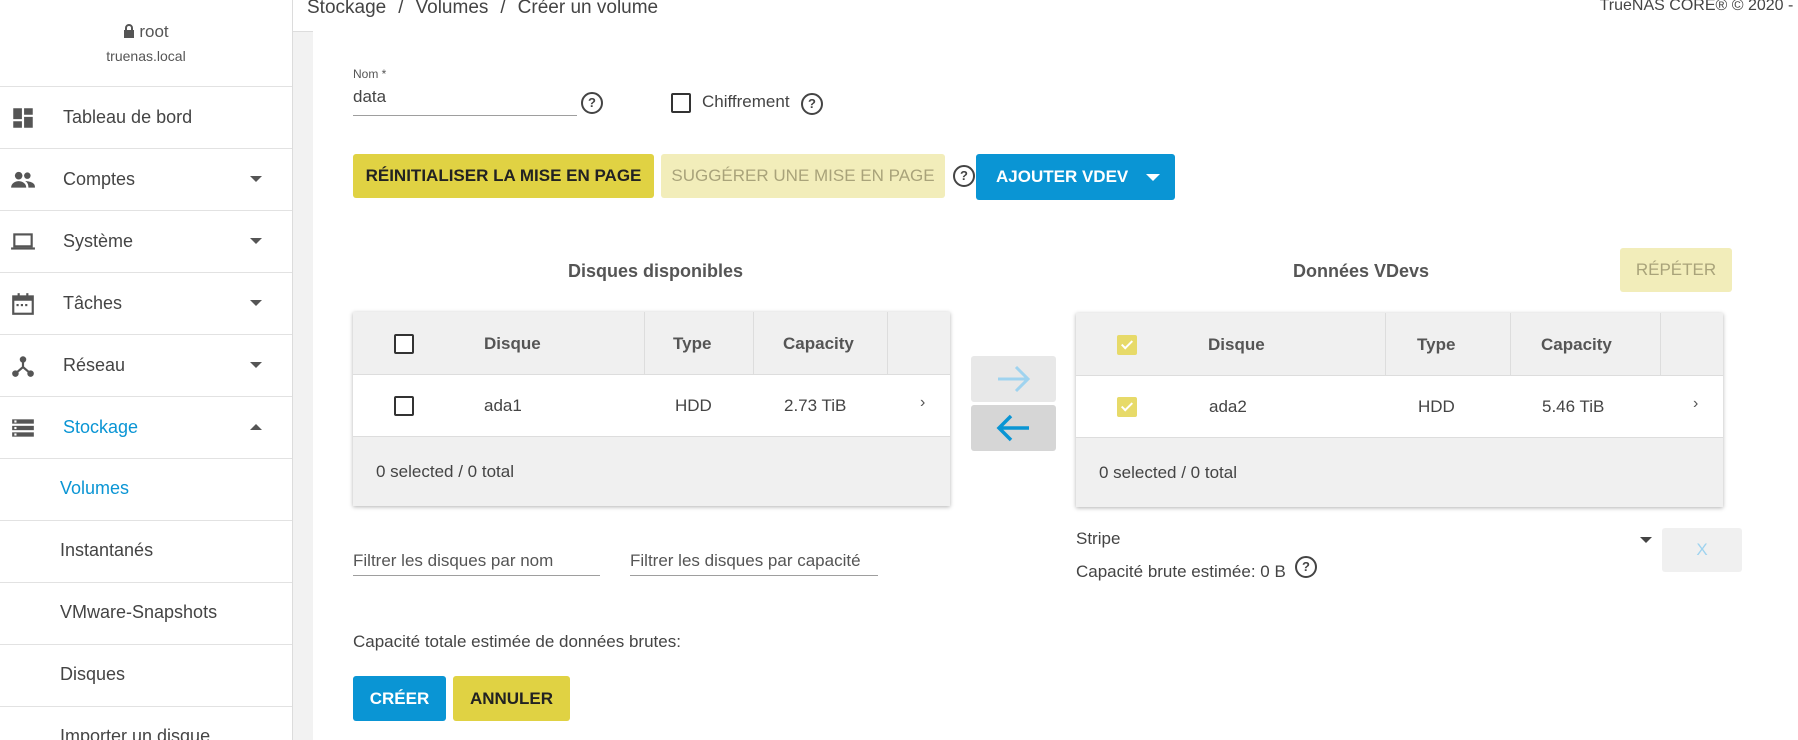 The height and width of the screenshot is (740, 1798). I want to click on nav-item-storage: Stockage, so click(146, 428).